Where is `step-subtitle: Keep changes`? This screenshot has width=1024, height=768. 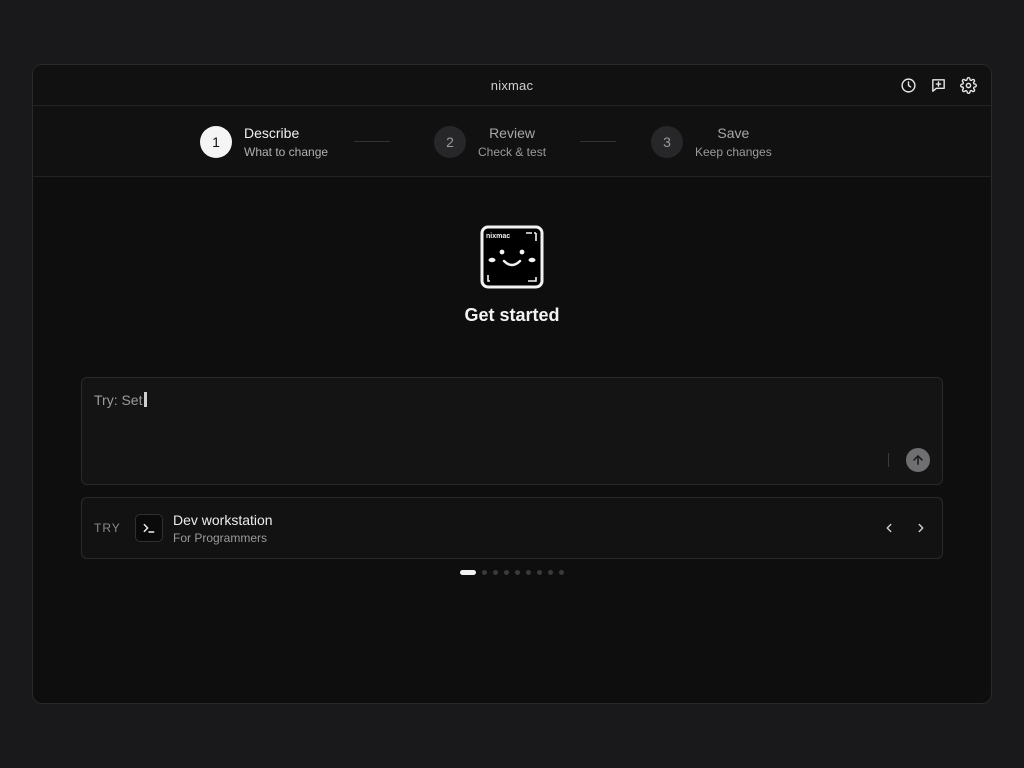
step-subtitle: Keep changes is located at coordinates (733, 152).